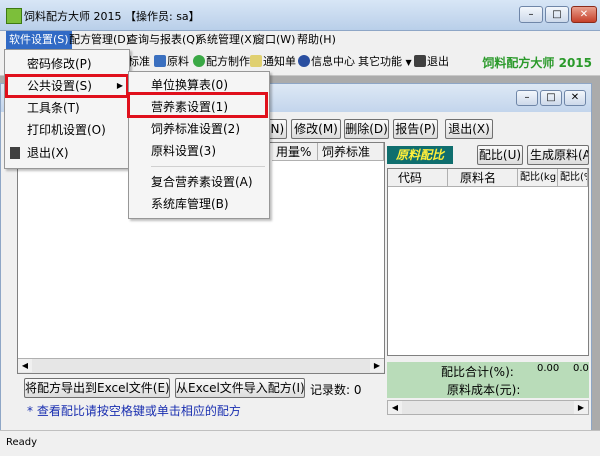  I want to click on report-button: 报告(P), so click(415, 129).